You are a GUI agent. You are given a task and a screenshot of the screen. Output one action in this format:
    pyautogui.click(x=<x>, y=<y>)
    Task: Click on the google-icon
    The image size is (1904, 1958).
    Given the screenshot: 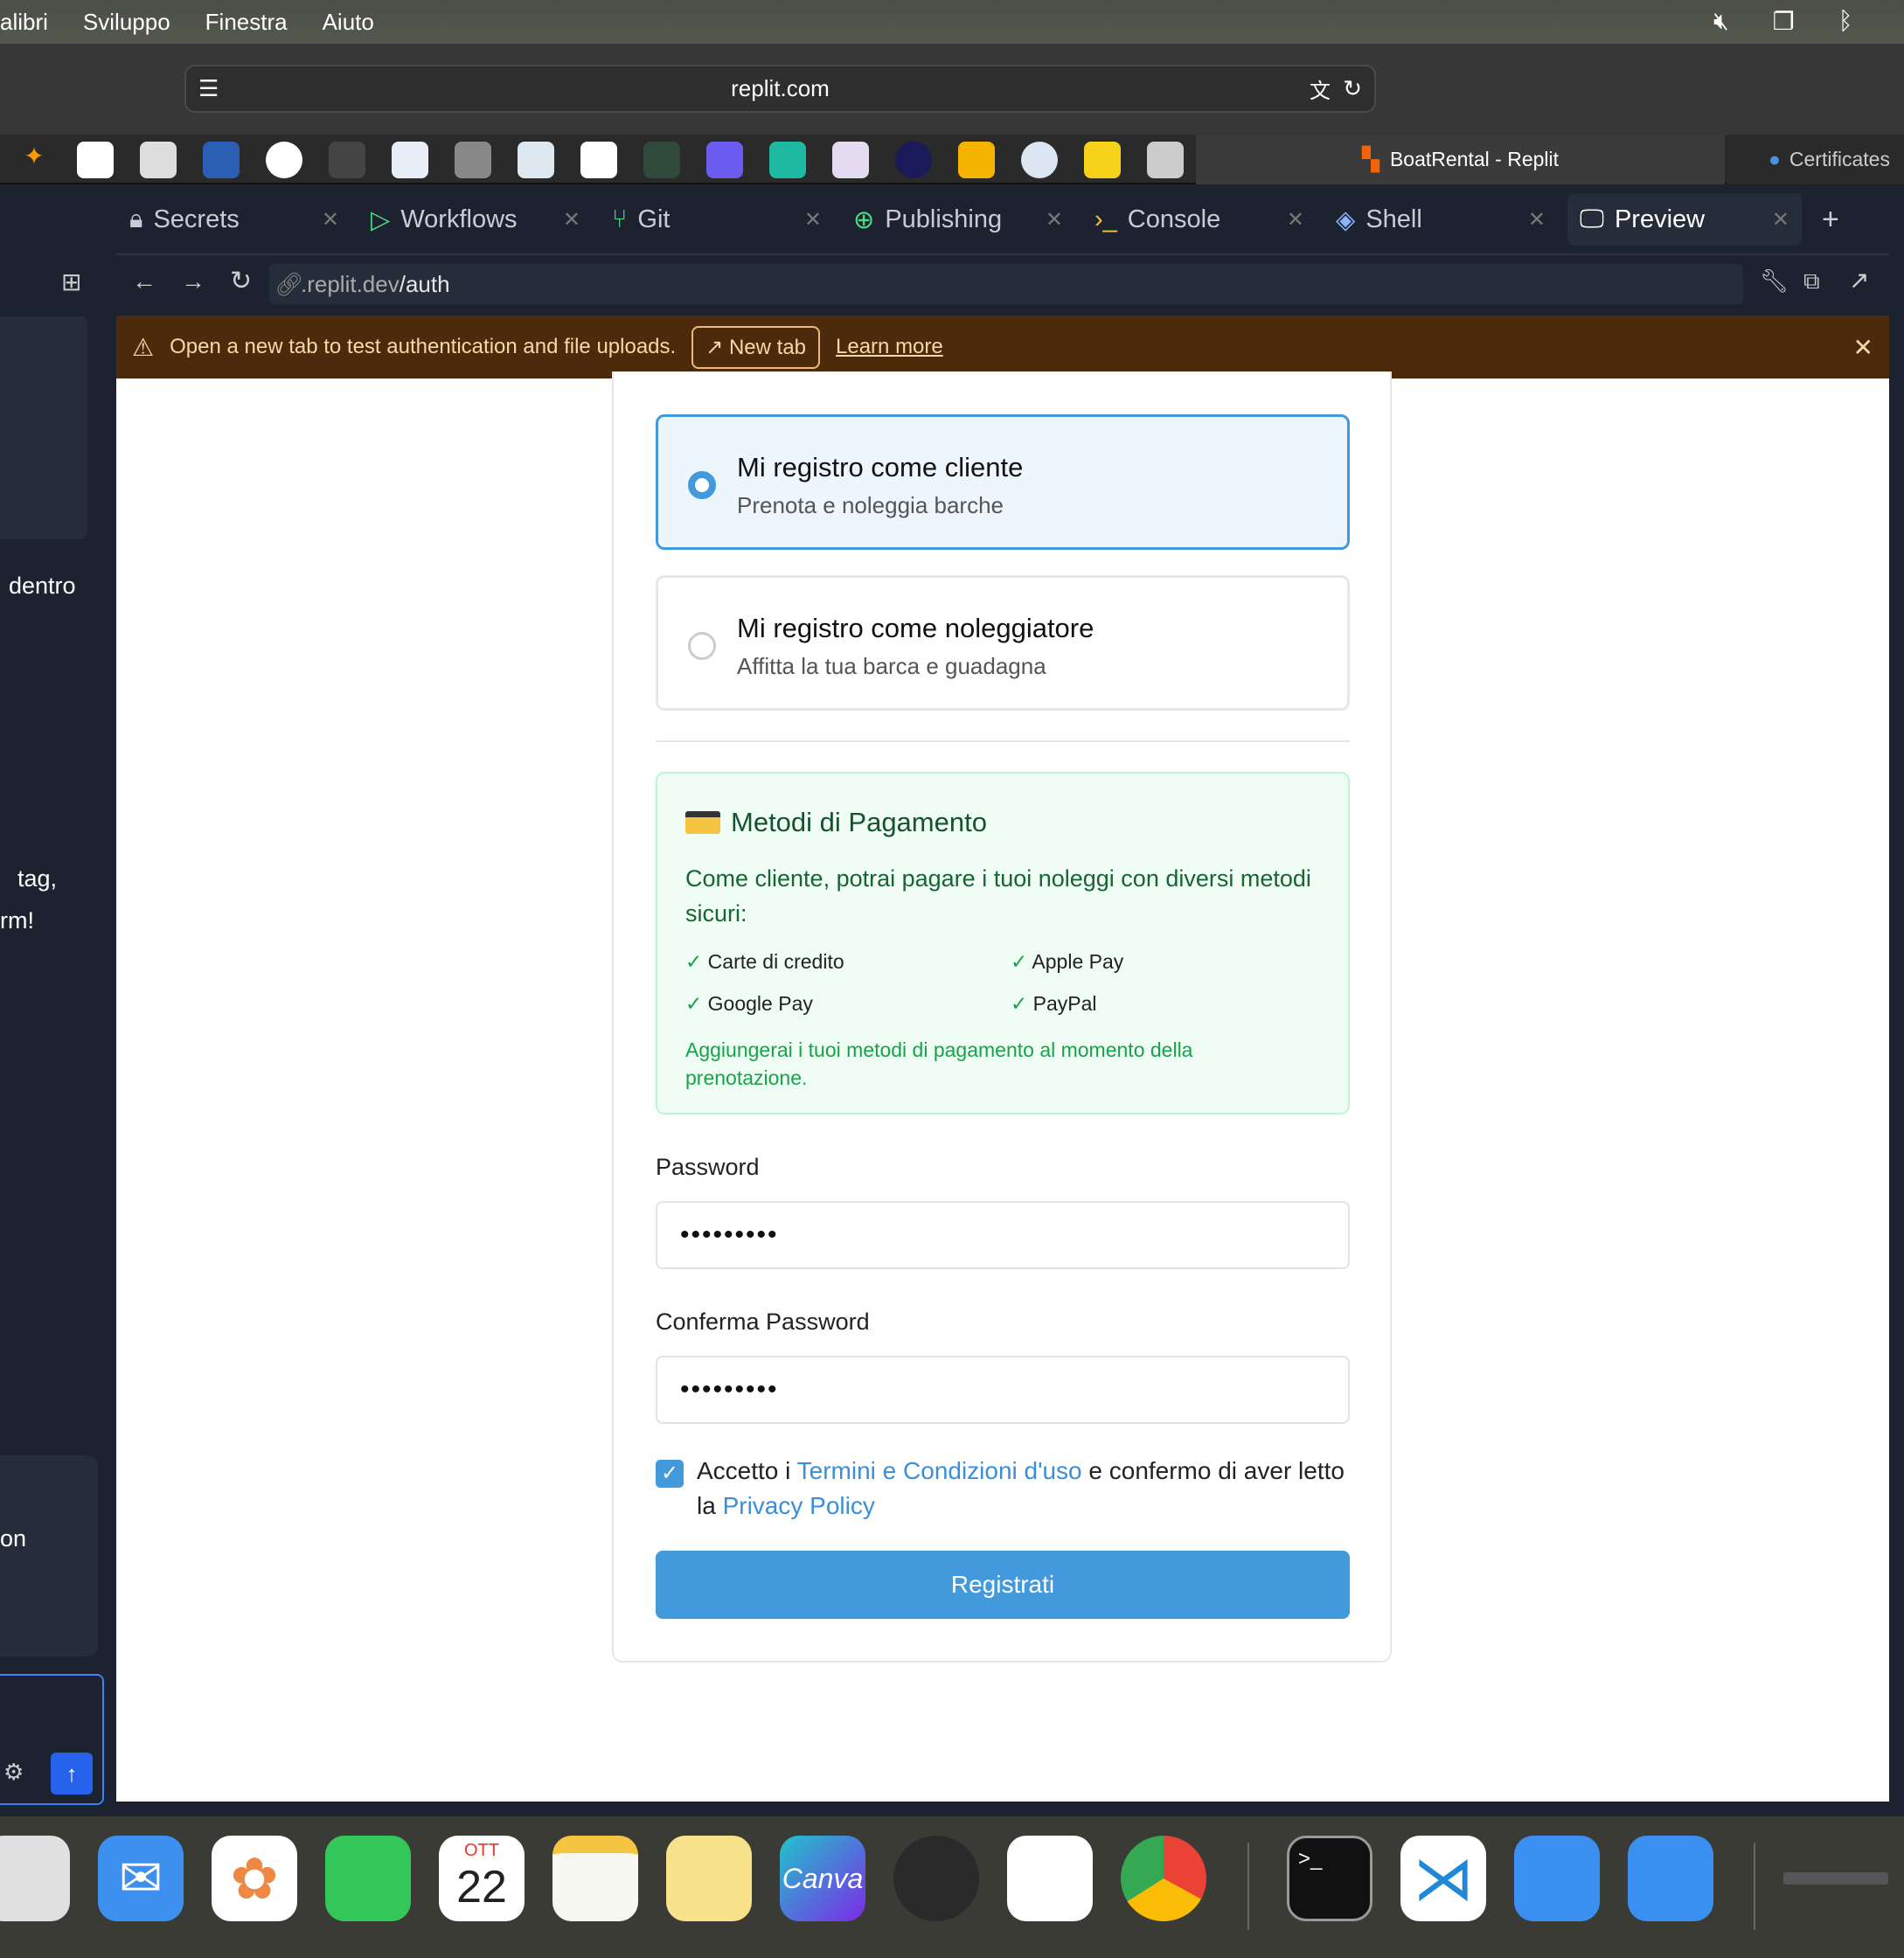 What is the action you would take?
    pyautogui.click(x=284, y=160)
    